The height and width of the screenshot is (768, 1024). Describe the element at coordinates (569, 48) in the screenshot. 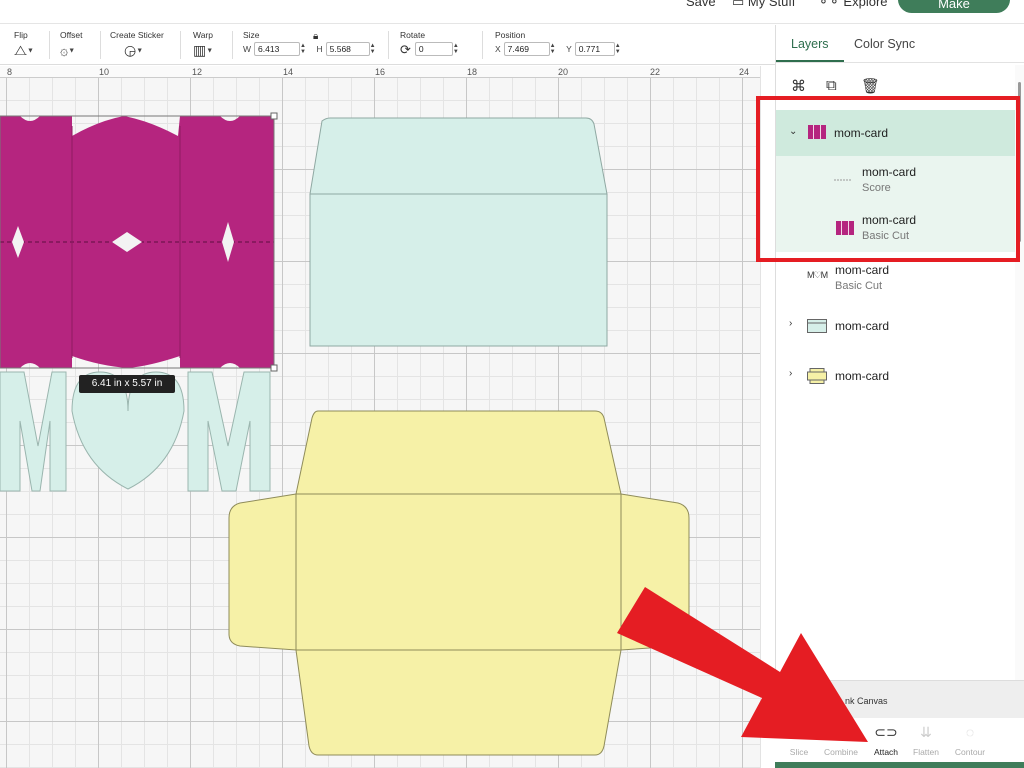

I see `y-label: Y` at that location.